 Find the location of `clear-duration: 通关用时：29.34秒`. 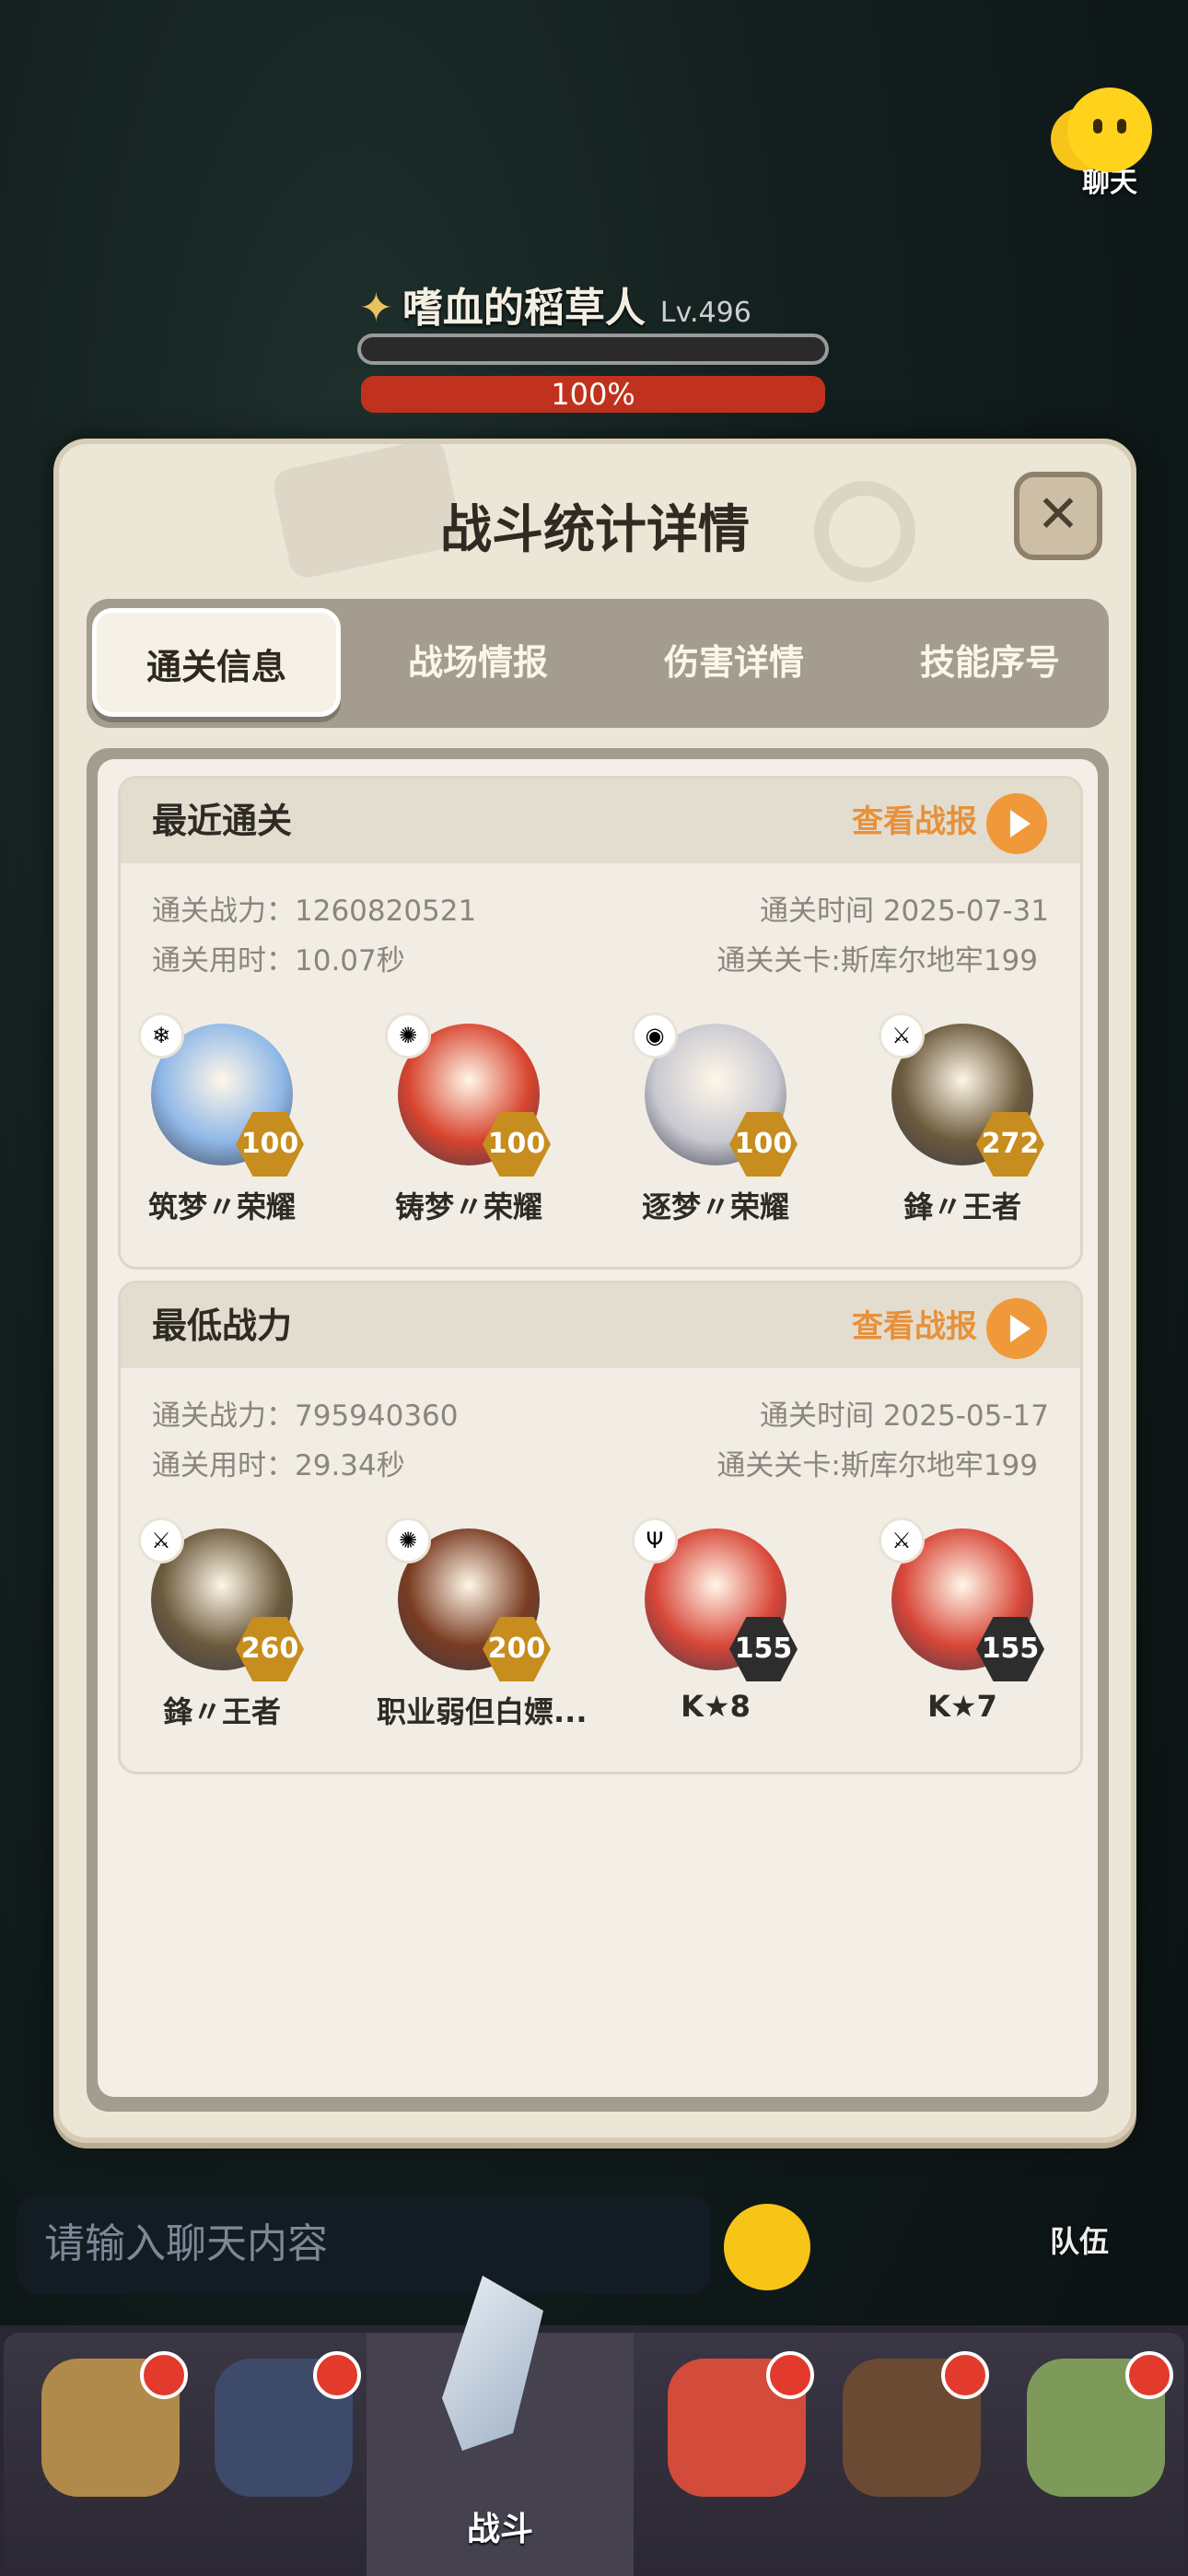

clear-duration: 通关用时：29.34秒 is located at coordinates (278, 1465).